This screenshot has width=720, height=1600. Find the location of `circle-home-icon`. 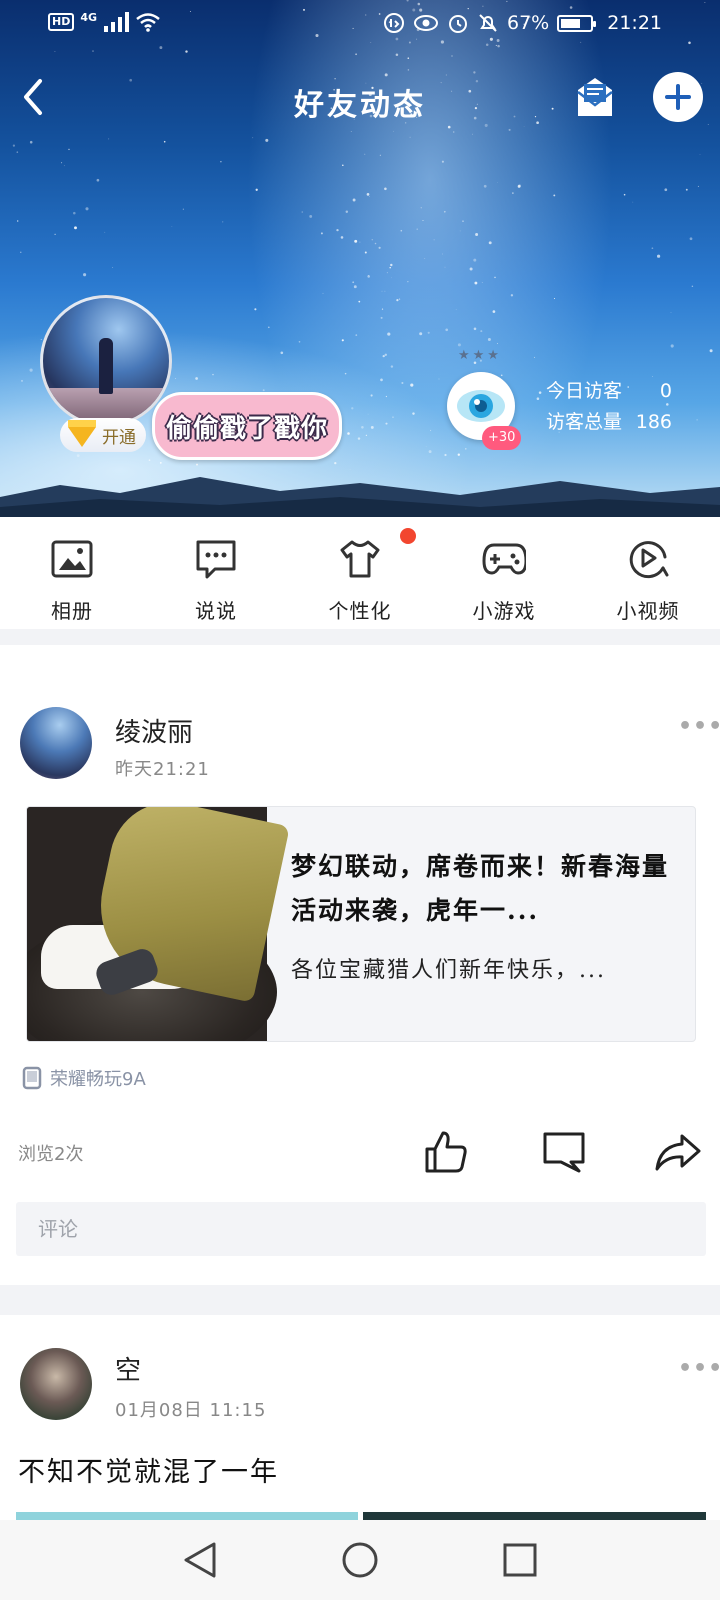

circle-home-icon is located at coordinates (360, 1560).